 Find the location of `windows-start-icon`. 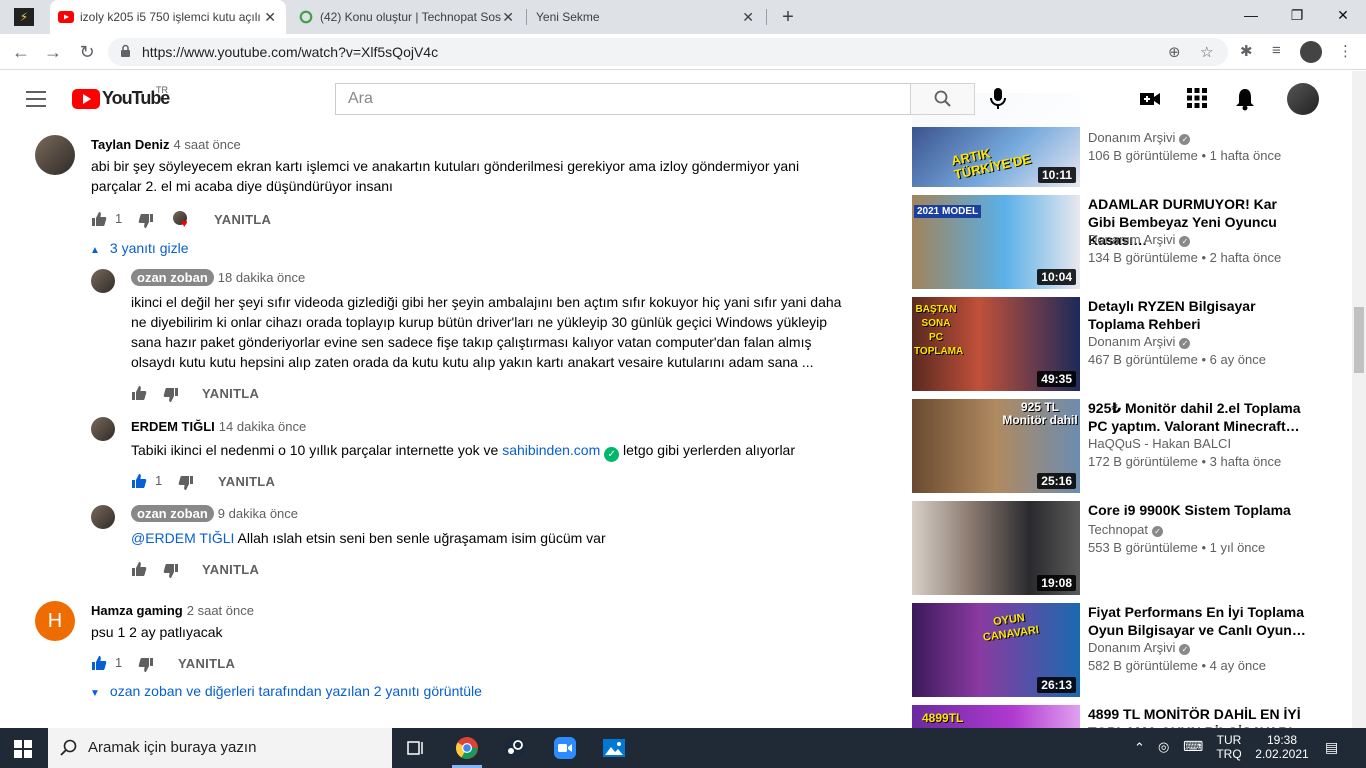

windows-start-icon is located at coordinates (23, 749).